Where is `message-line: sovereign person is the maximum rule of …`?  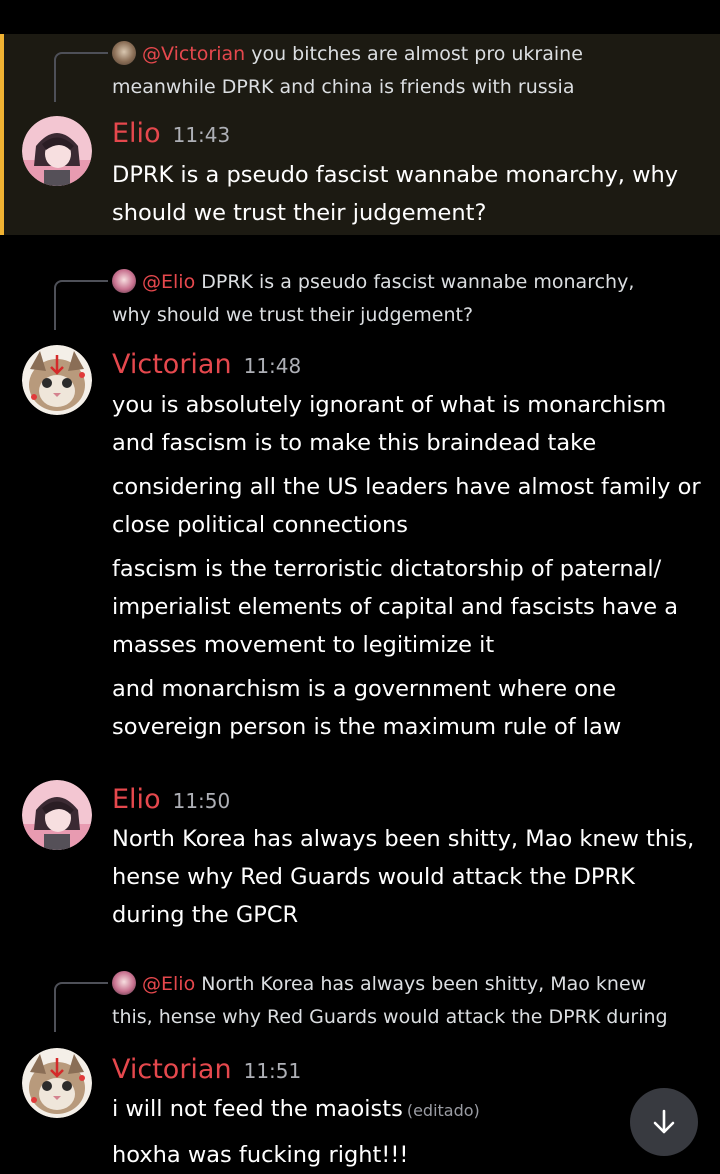
message-line: sovereign person is the maximum rule of … is located at coordinates (367, 727).